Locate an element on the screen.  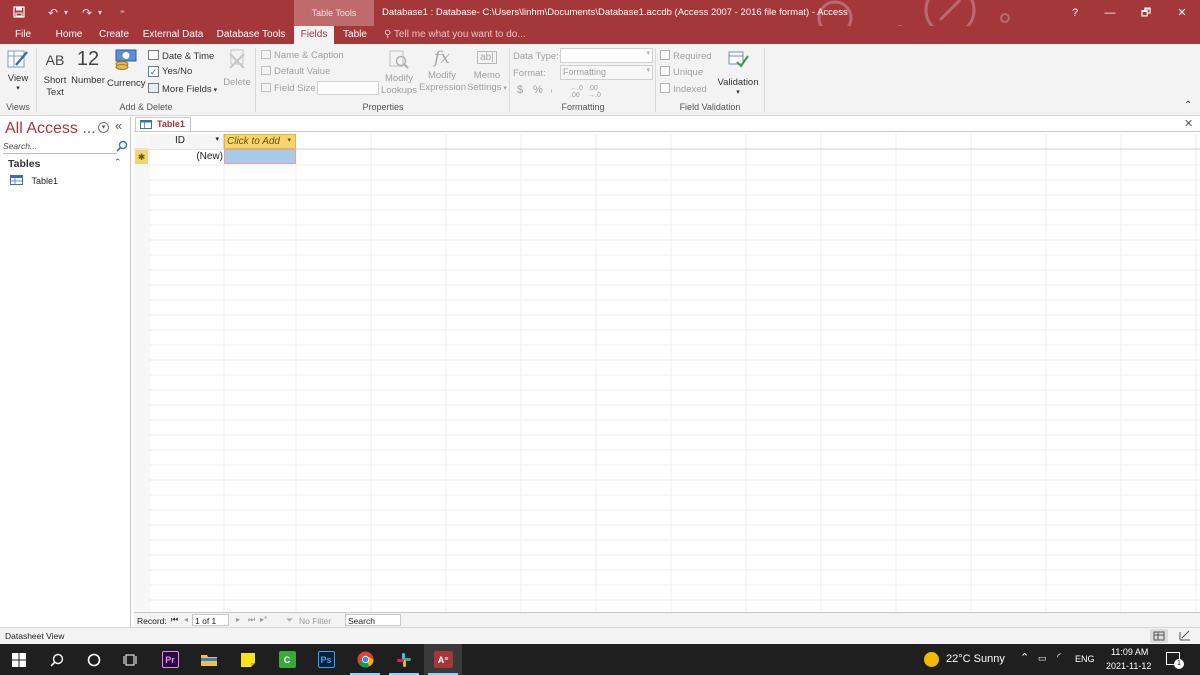
help-button: ? is located at coordinates (1075, 13).